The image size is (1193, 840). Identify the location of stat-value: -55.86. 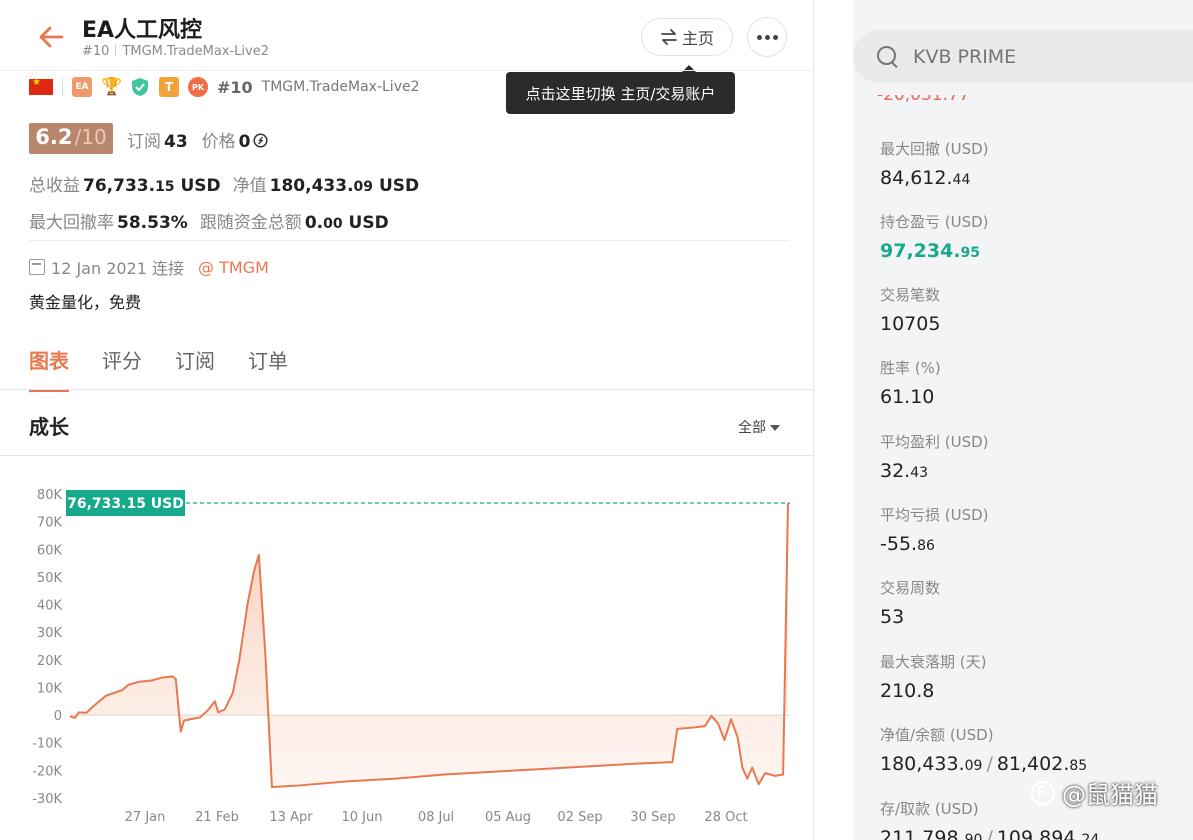
(907, 544).